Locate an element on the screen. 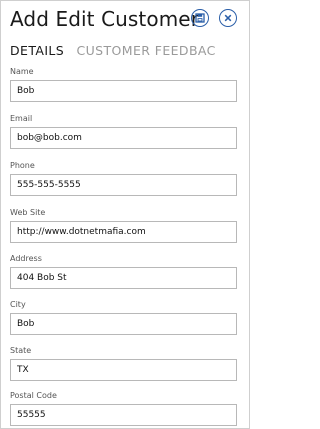 This screenshot has height=429, width=320. close-icon is located at coordinates (228, 18).